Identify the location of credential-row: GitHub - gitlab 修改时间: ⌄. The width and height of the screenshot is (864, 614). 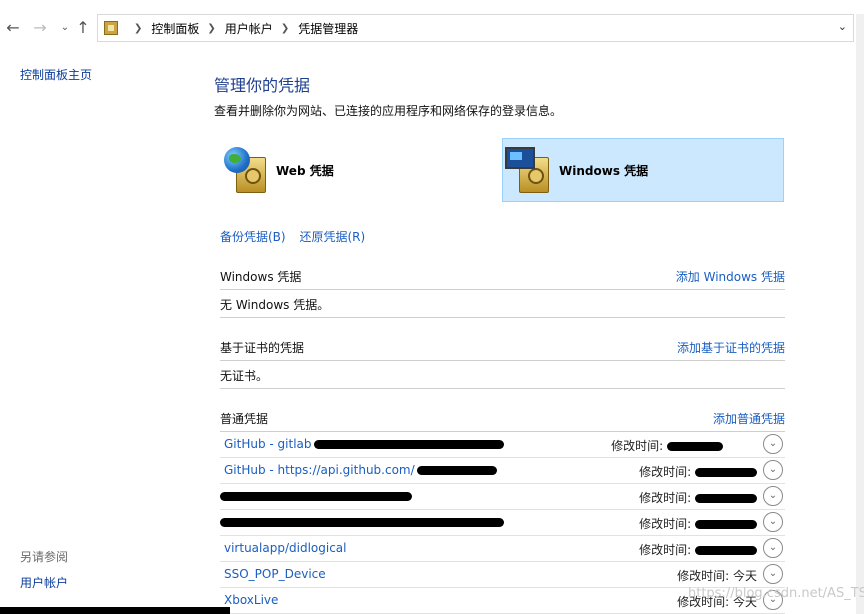
(502, 445).